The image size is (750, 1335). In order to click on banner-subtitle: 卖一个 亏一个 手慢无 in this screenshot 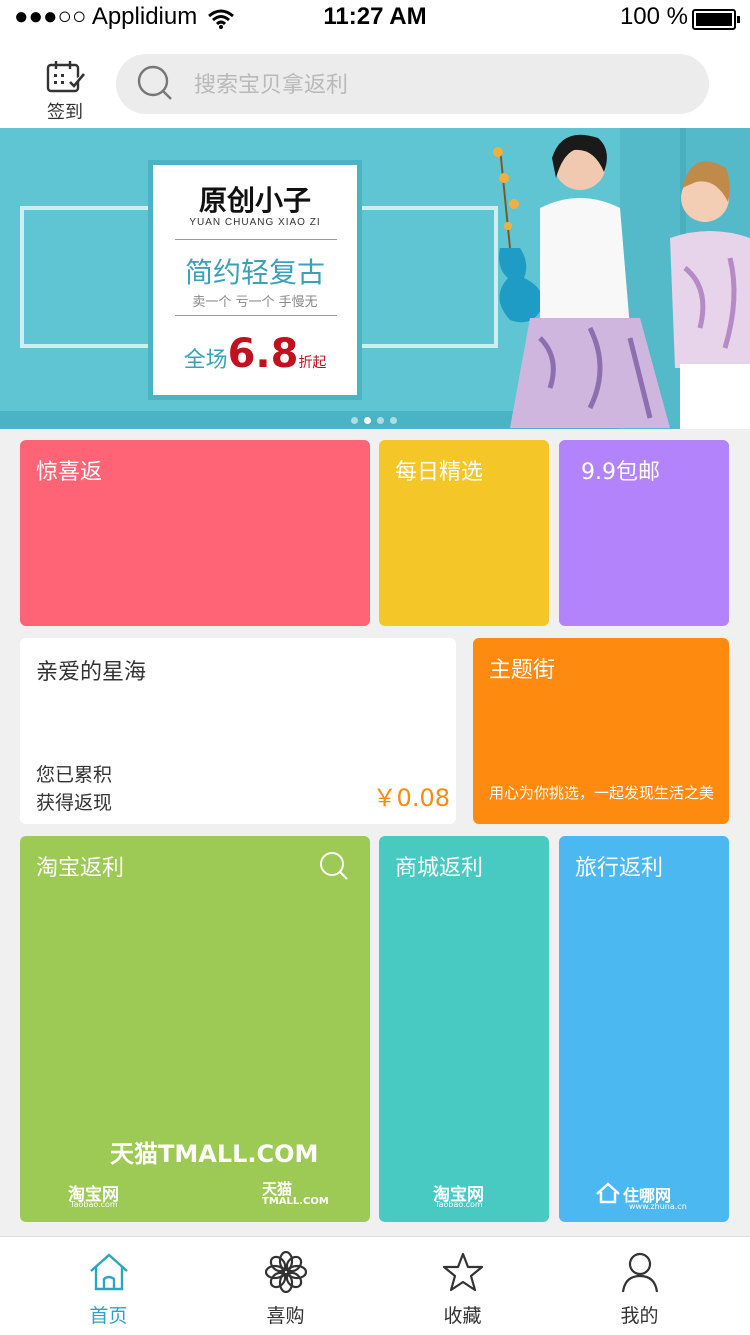, I will do `click(255, 302)`.